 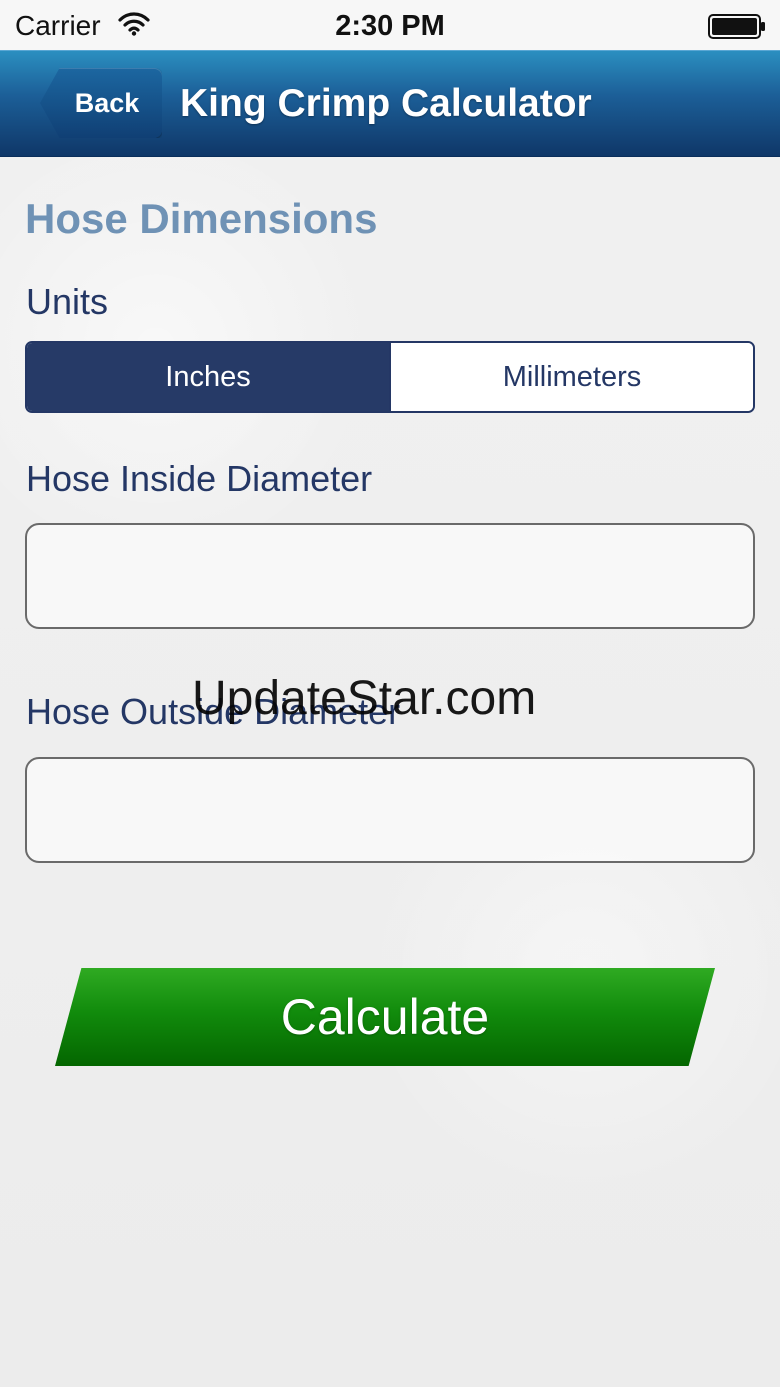 What do you see at coordinates (101, 103) in the screenshot?
I see `back-button: Back` at bounding box center [101, 103].